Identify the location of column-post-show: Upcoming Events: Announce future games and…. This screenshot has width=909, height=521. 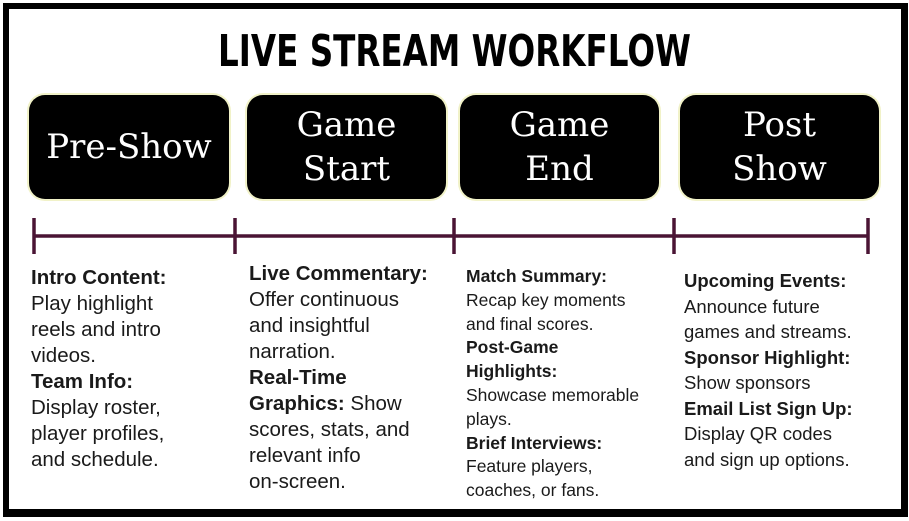
(768, 370).